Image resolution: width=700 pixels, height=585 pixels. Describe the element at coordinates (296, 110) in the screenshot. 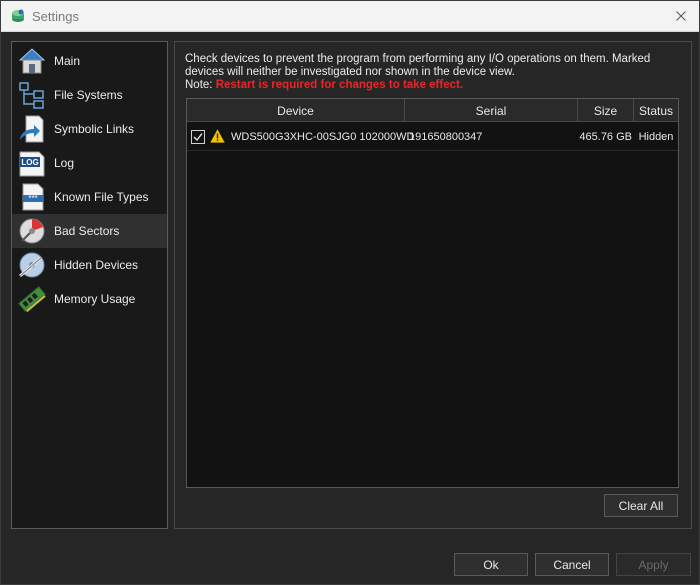

I see `column-header-device: Device` at that location.